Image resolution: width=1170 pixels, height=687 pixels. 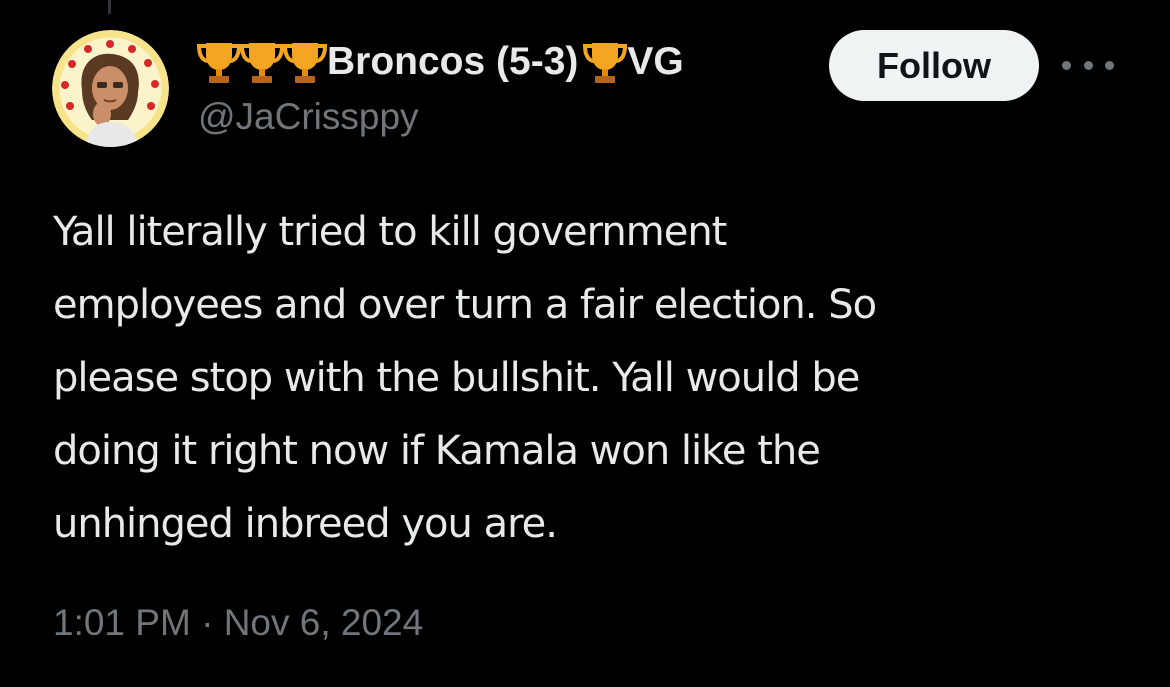 I want to click on more-options-icon, so click(x=1088, y=65).